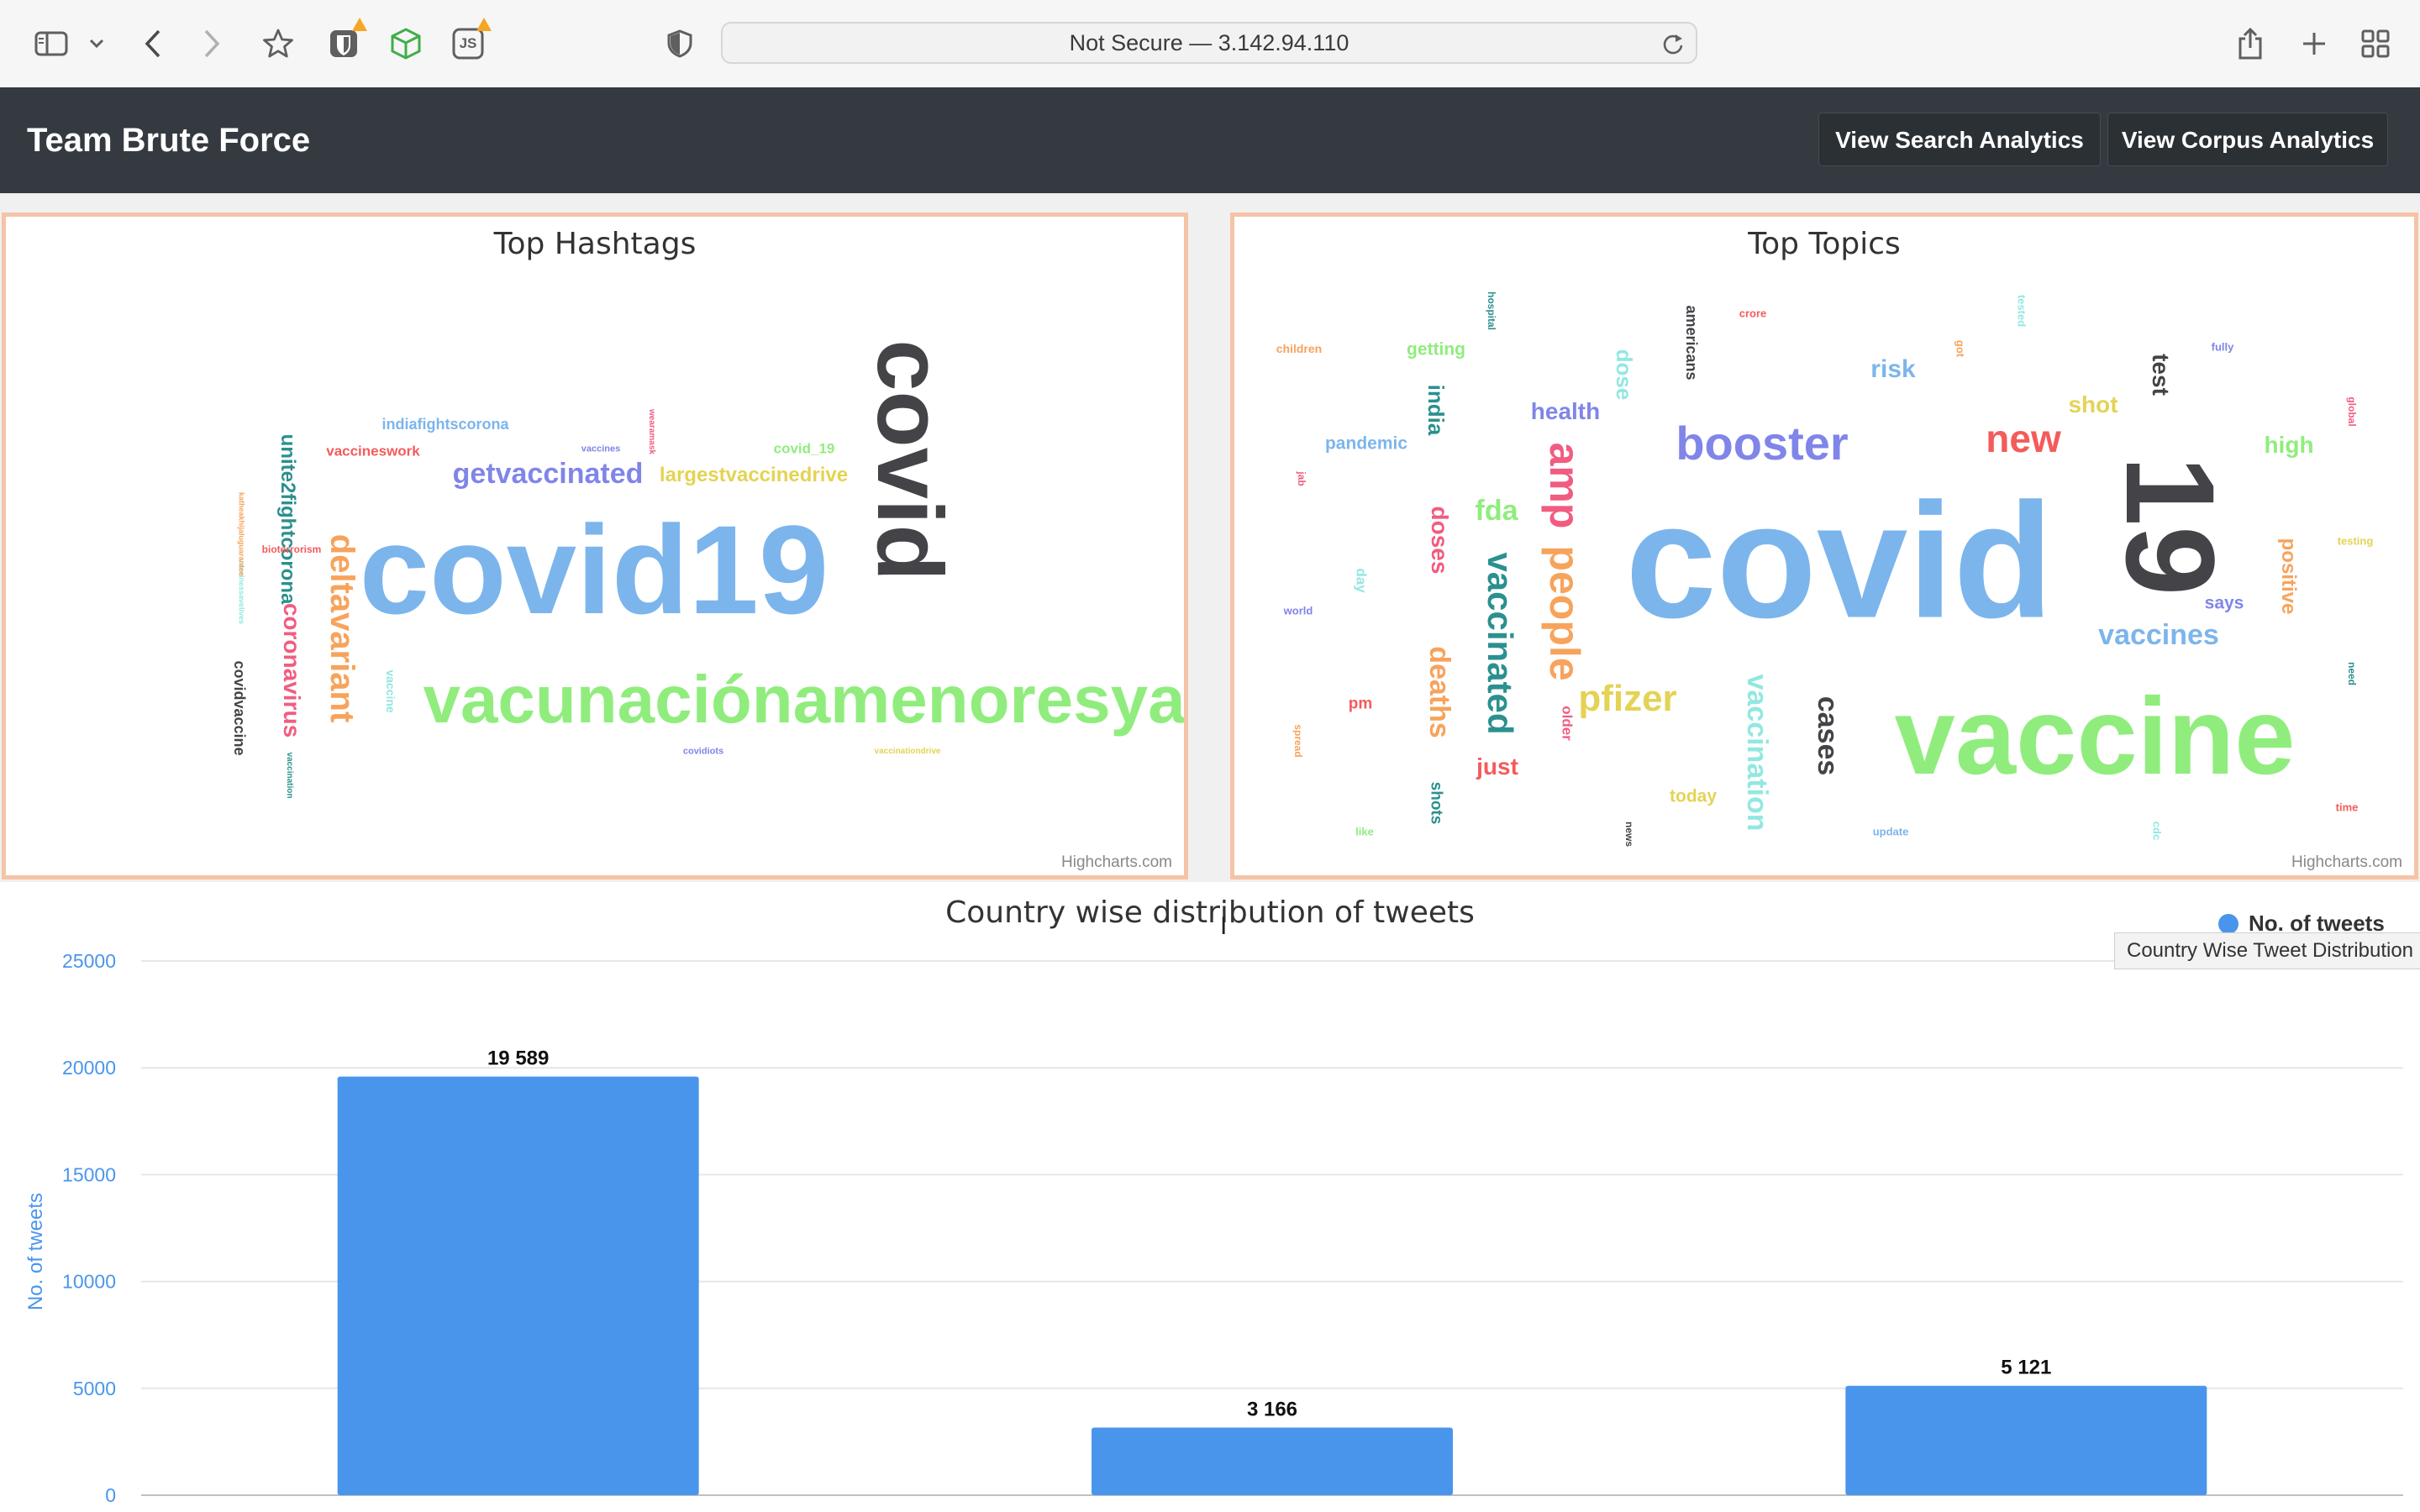 The image size is (2420, 1512). Describe the element at coordinates (1298, 740) in the screenshot. I see `topic-word: spread` at that location.